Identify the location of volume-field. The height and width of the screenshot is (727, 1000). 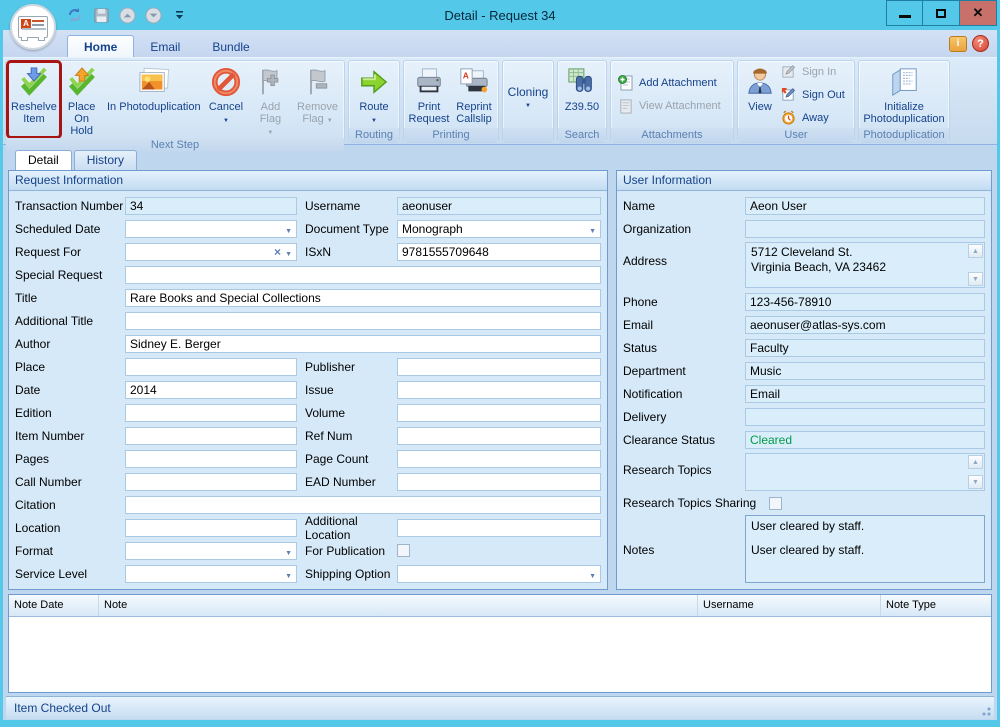
(499, 412).